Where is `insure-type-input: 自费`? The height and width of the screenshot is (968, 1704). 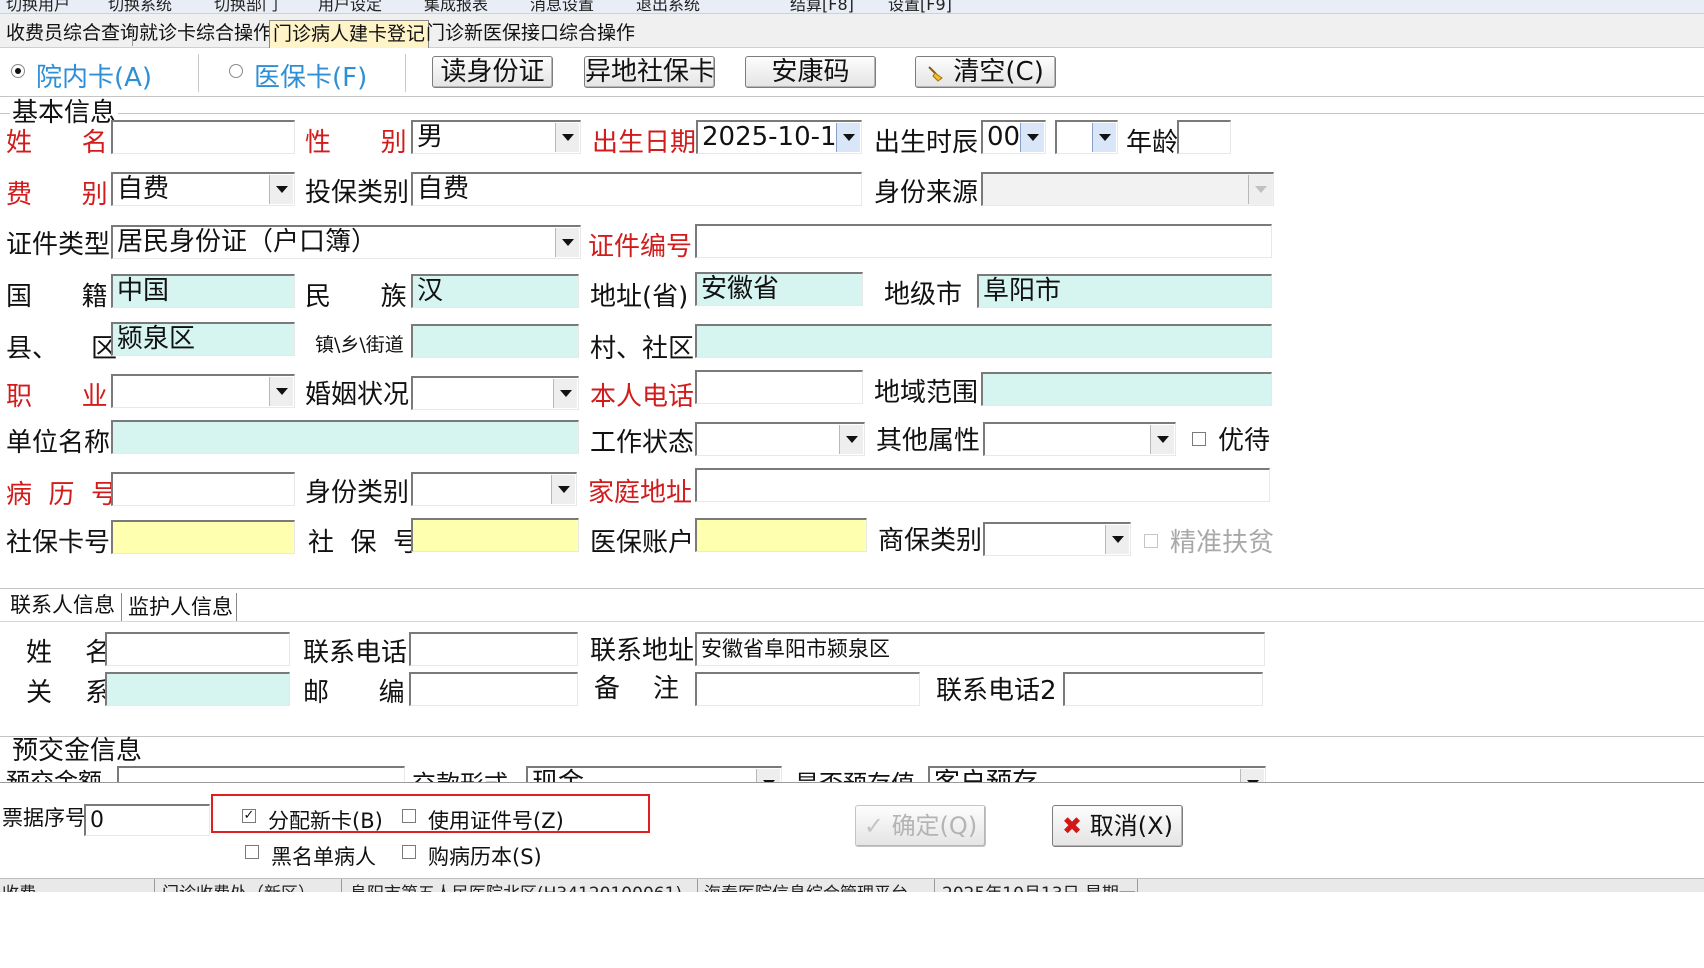 insure-type-input: 自费 is located at coordinates (636, 189).